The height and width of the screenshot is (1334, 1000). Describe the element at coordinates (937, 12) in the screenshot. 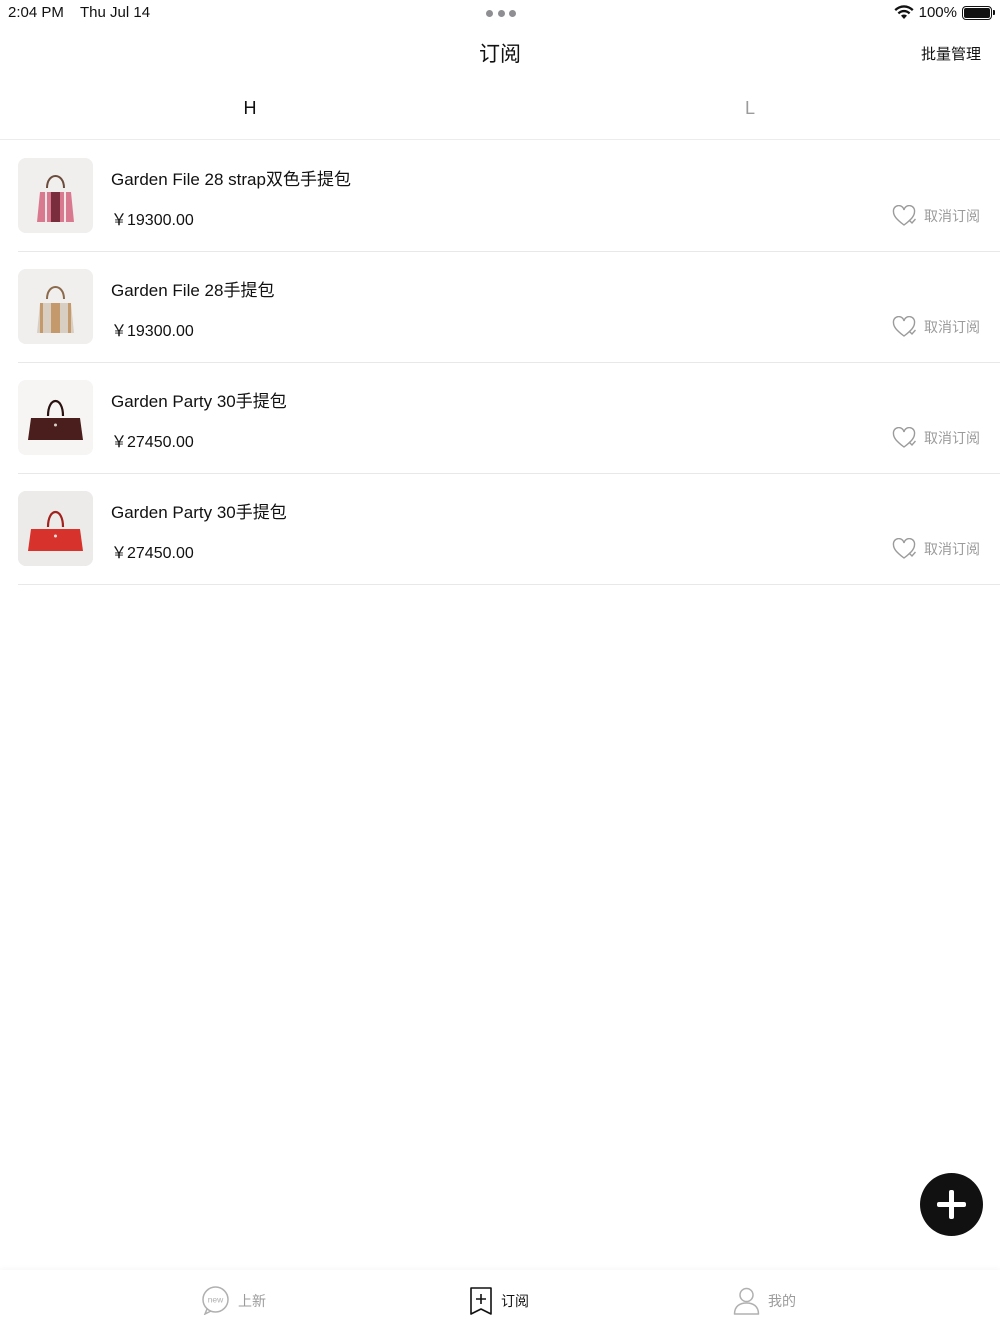

I see `battery-percent: 100%` at that location.